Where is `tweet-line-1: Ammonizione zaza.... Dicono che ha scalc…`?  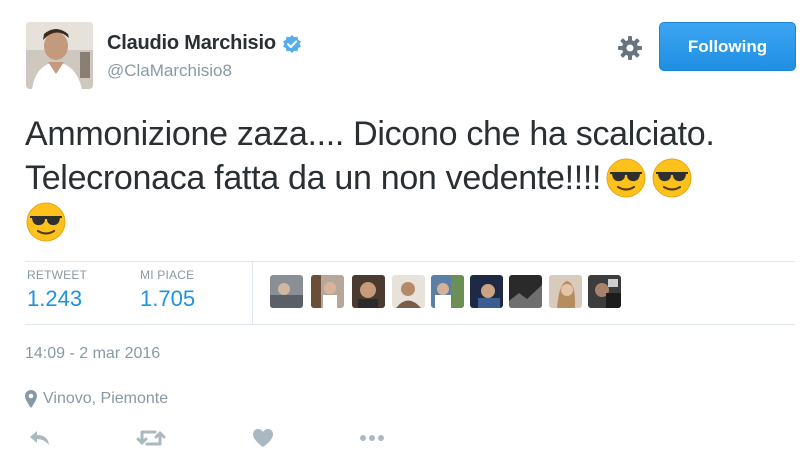 tweet-line-1: Ammonizione zaza.... Dicono che ha scalc… is located at coordinates (370, 134).